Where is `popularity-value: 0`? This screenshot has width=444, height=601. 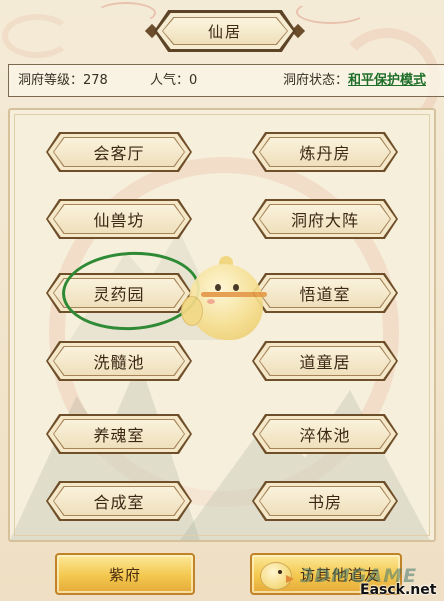 popularity-value: 0 is located at coordinates (193, 80).